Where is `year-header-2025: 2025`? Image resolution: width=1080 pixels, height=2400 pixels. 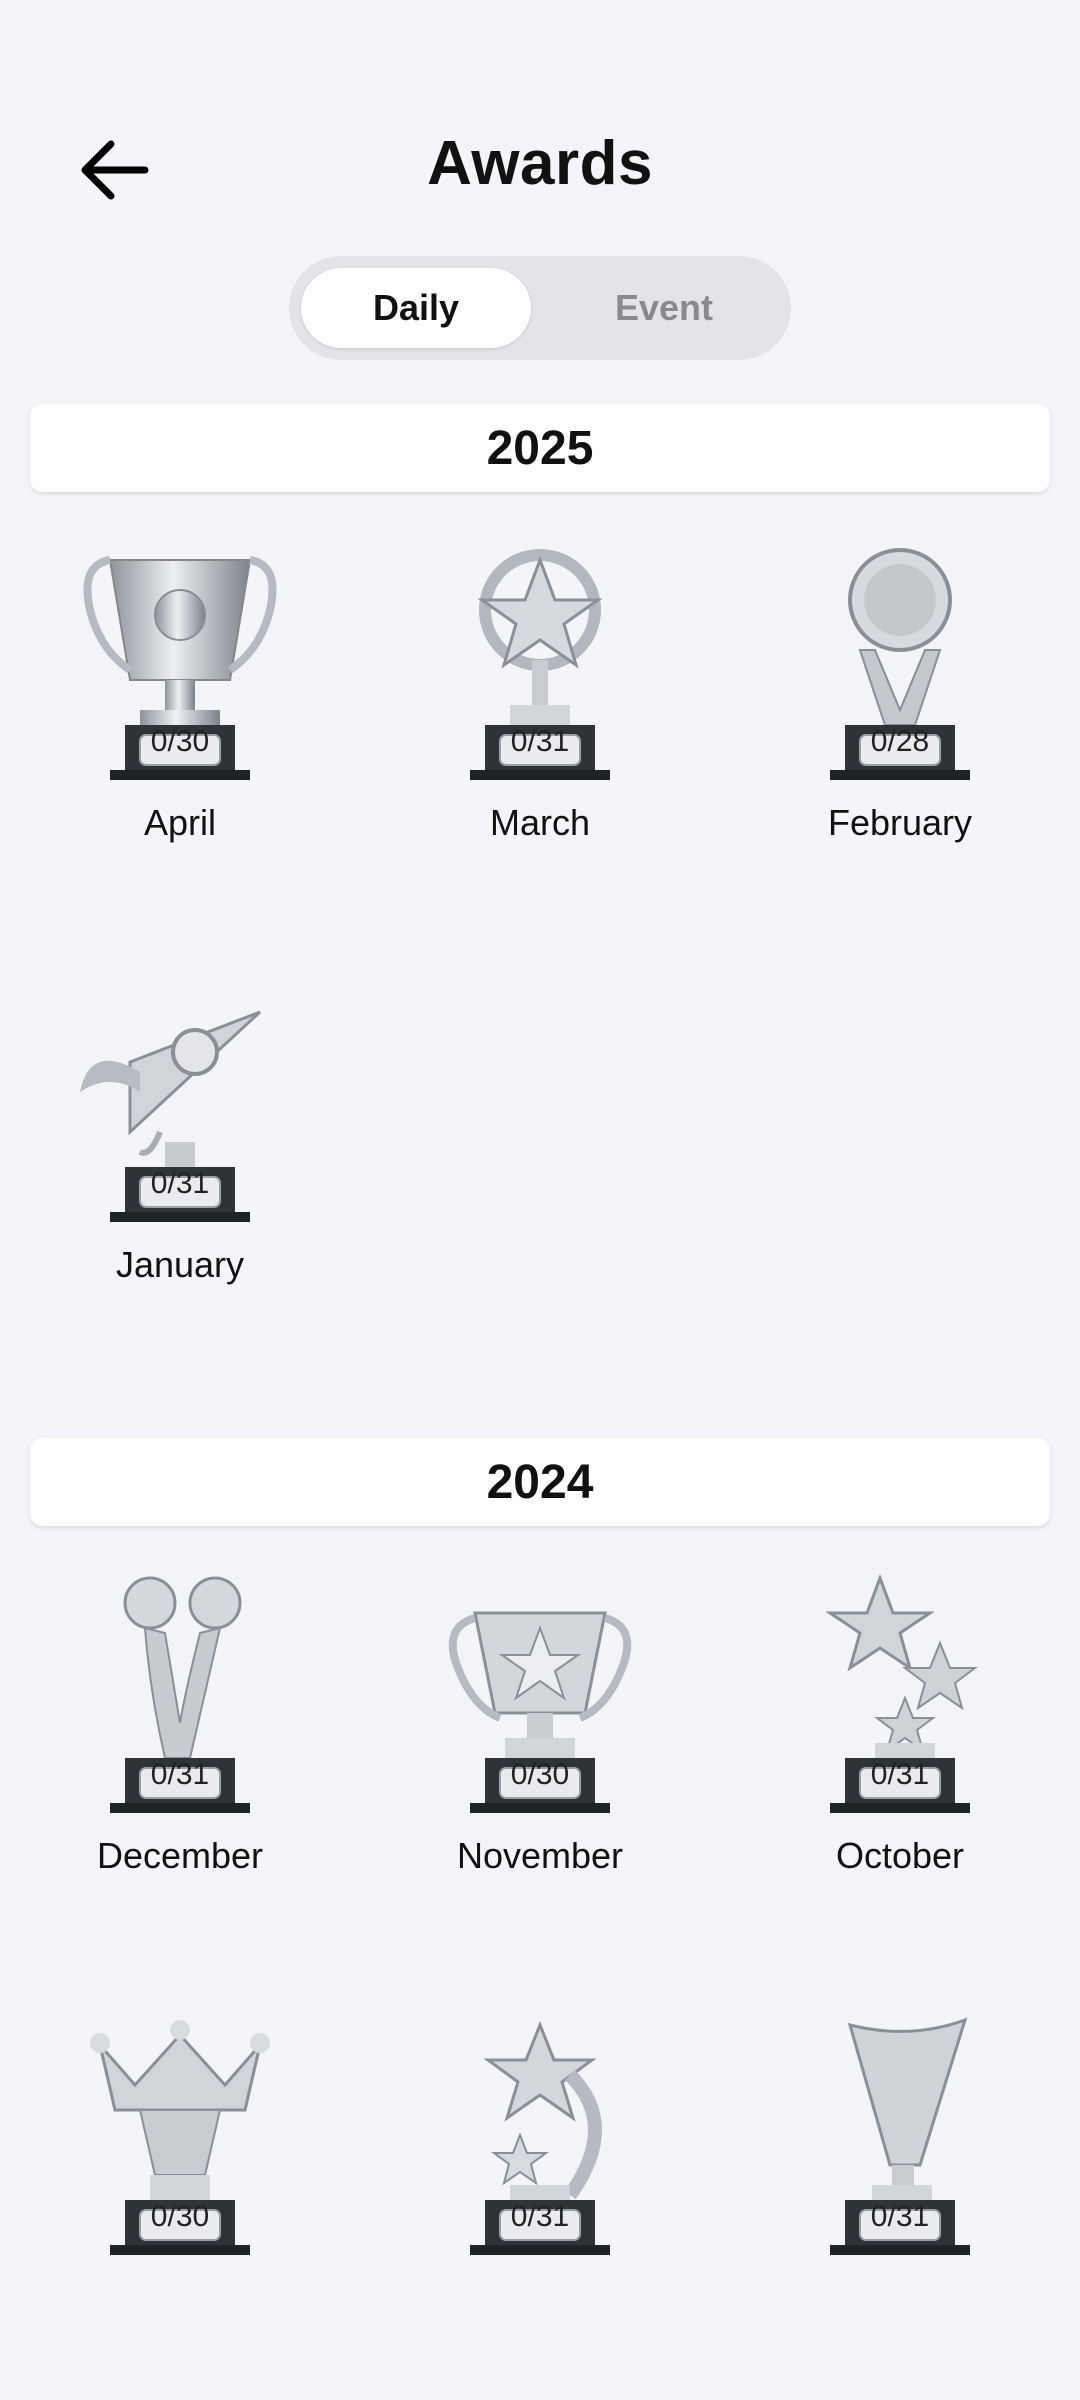
year-header-2025: 2025 is located at coordinates (540, 448).